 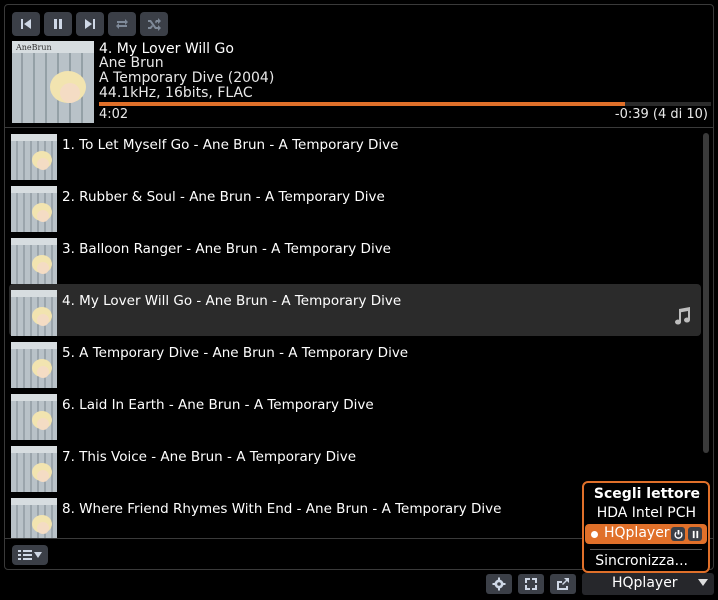 What do you see at coordinates (38, 555) in the screenshot?
I see `caret-down-icon` at bounding box center [38, 555].